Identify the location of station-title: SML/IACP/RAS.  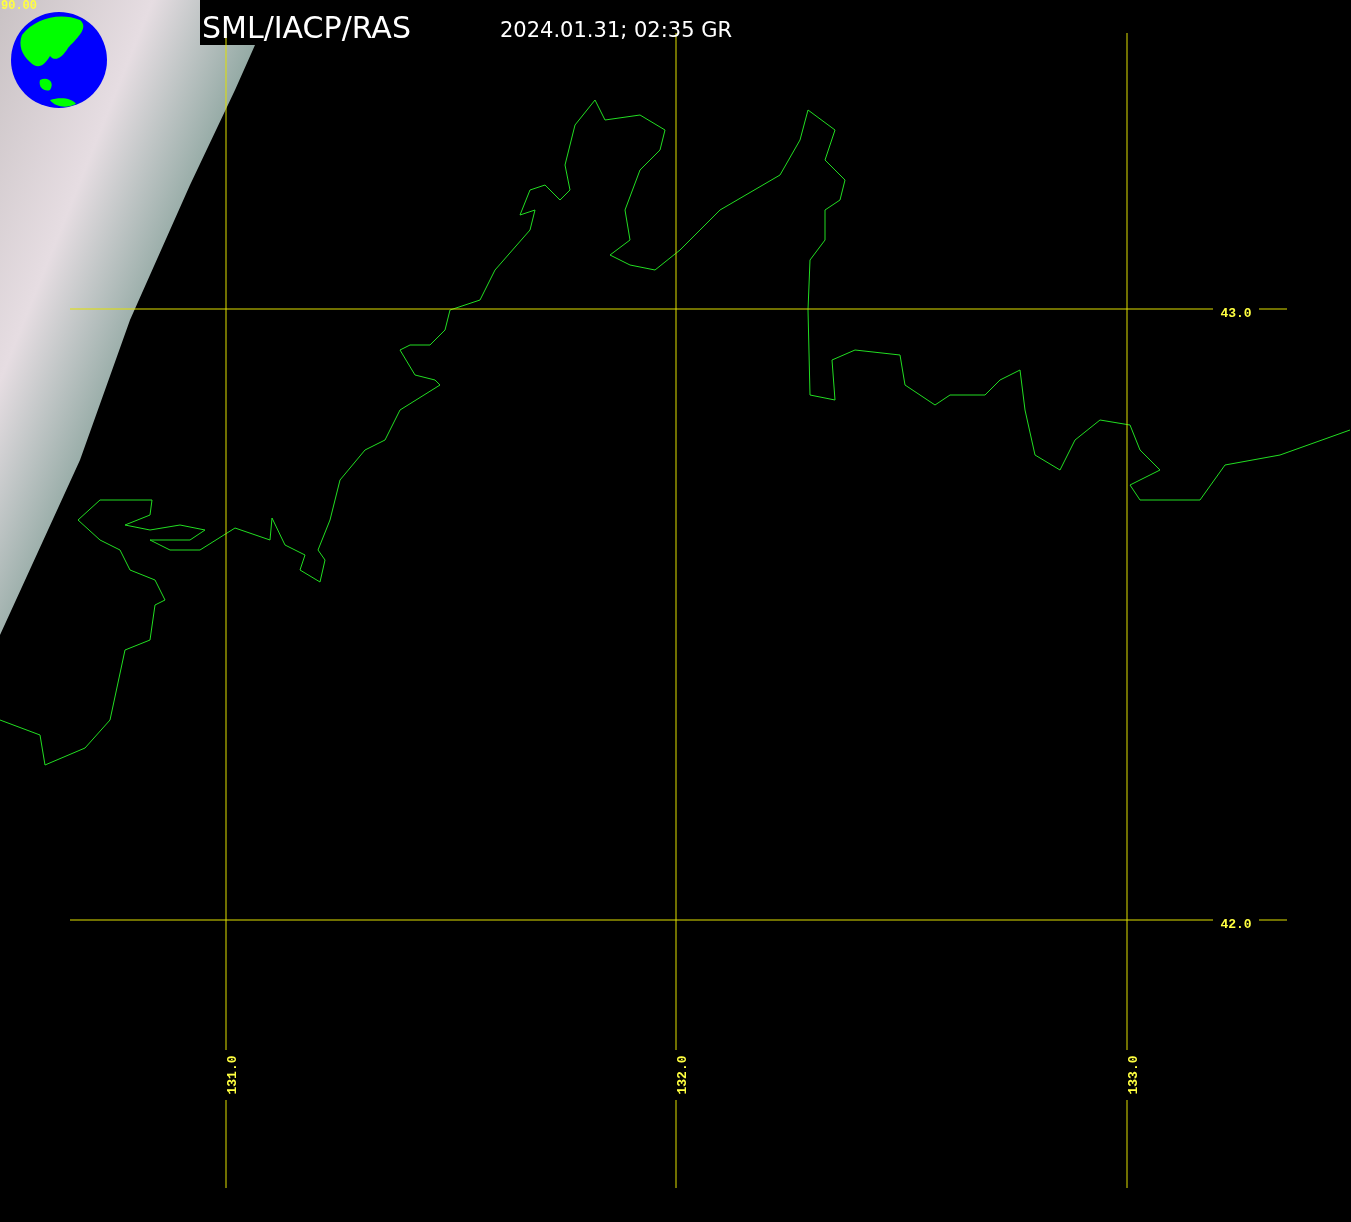
(306, 27).